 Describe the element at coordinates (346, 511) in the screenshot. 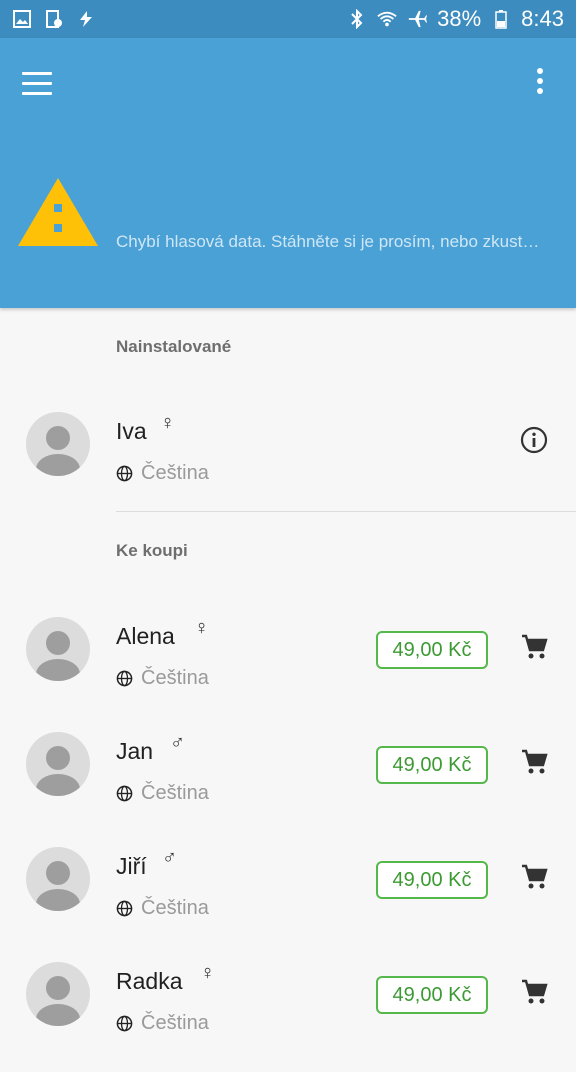

I see `divider` at that location.